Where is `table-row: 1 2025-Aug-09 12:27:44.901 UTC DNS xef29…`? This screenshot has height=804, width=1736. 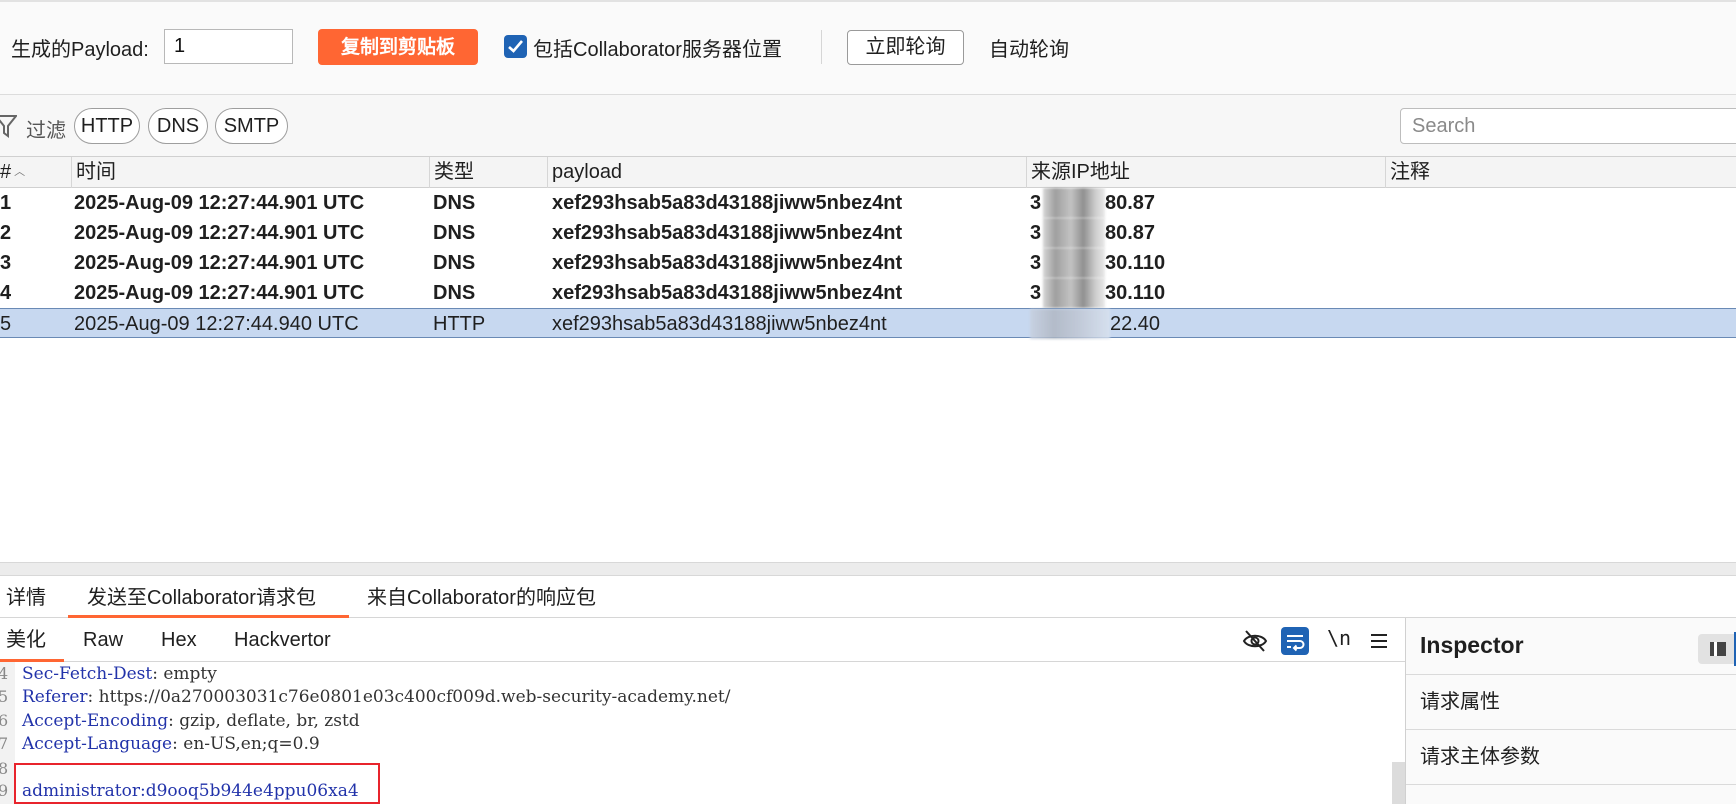
table-row: 1 2025-Aug-09 12:27:44.901 UTC DNS xef29… is located at coordinates (868, 203).